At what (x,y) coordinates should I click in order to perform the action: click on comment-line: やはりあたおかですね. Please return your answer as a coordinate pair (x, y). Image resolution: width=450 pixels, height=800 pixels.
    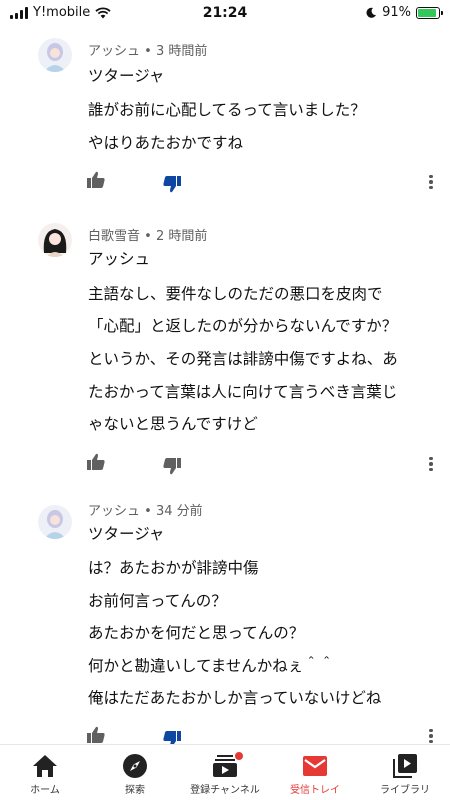
    Looking at the image, I should click on (166, 143).